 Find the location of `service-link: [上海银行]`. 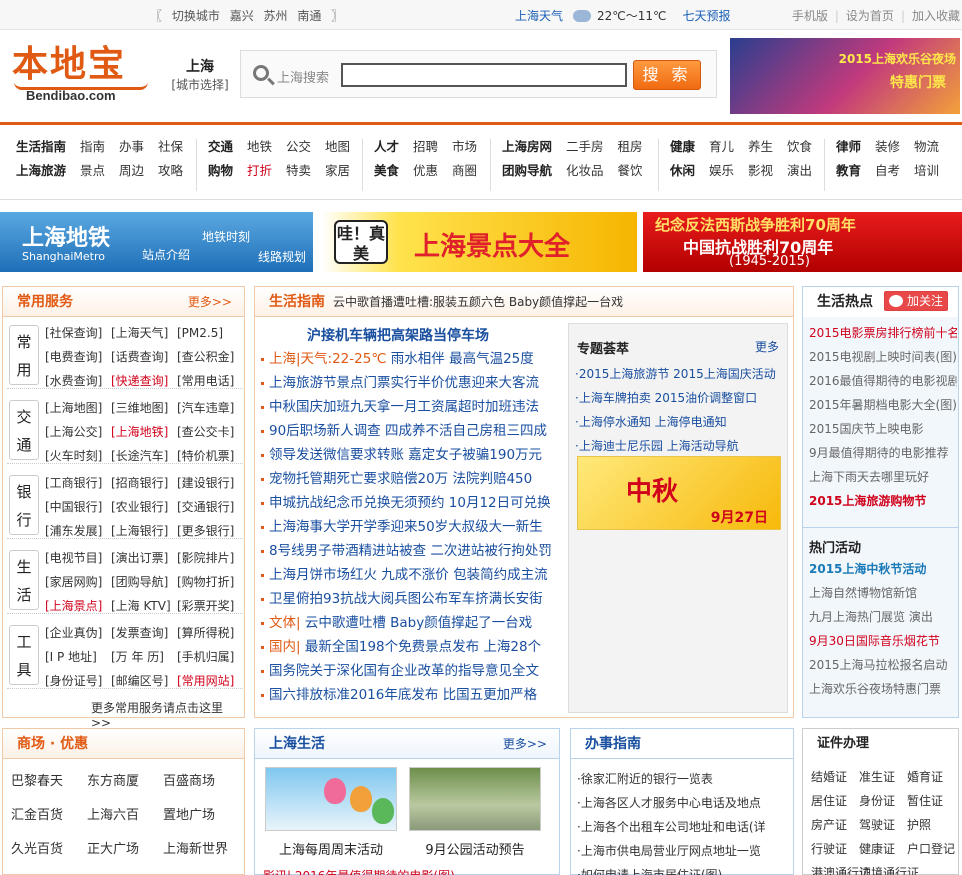

service-link: [上海银行] is located at coordinates (144, 531).